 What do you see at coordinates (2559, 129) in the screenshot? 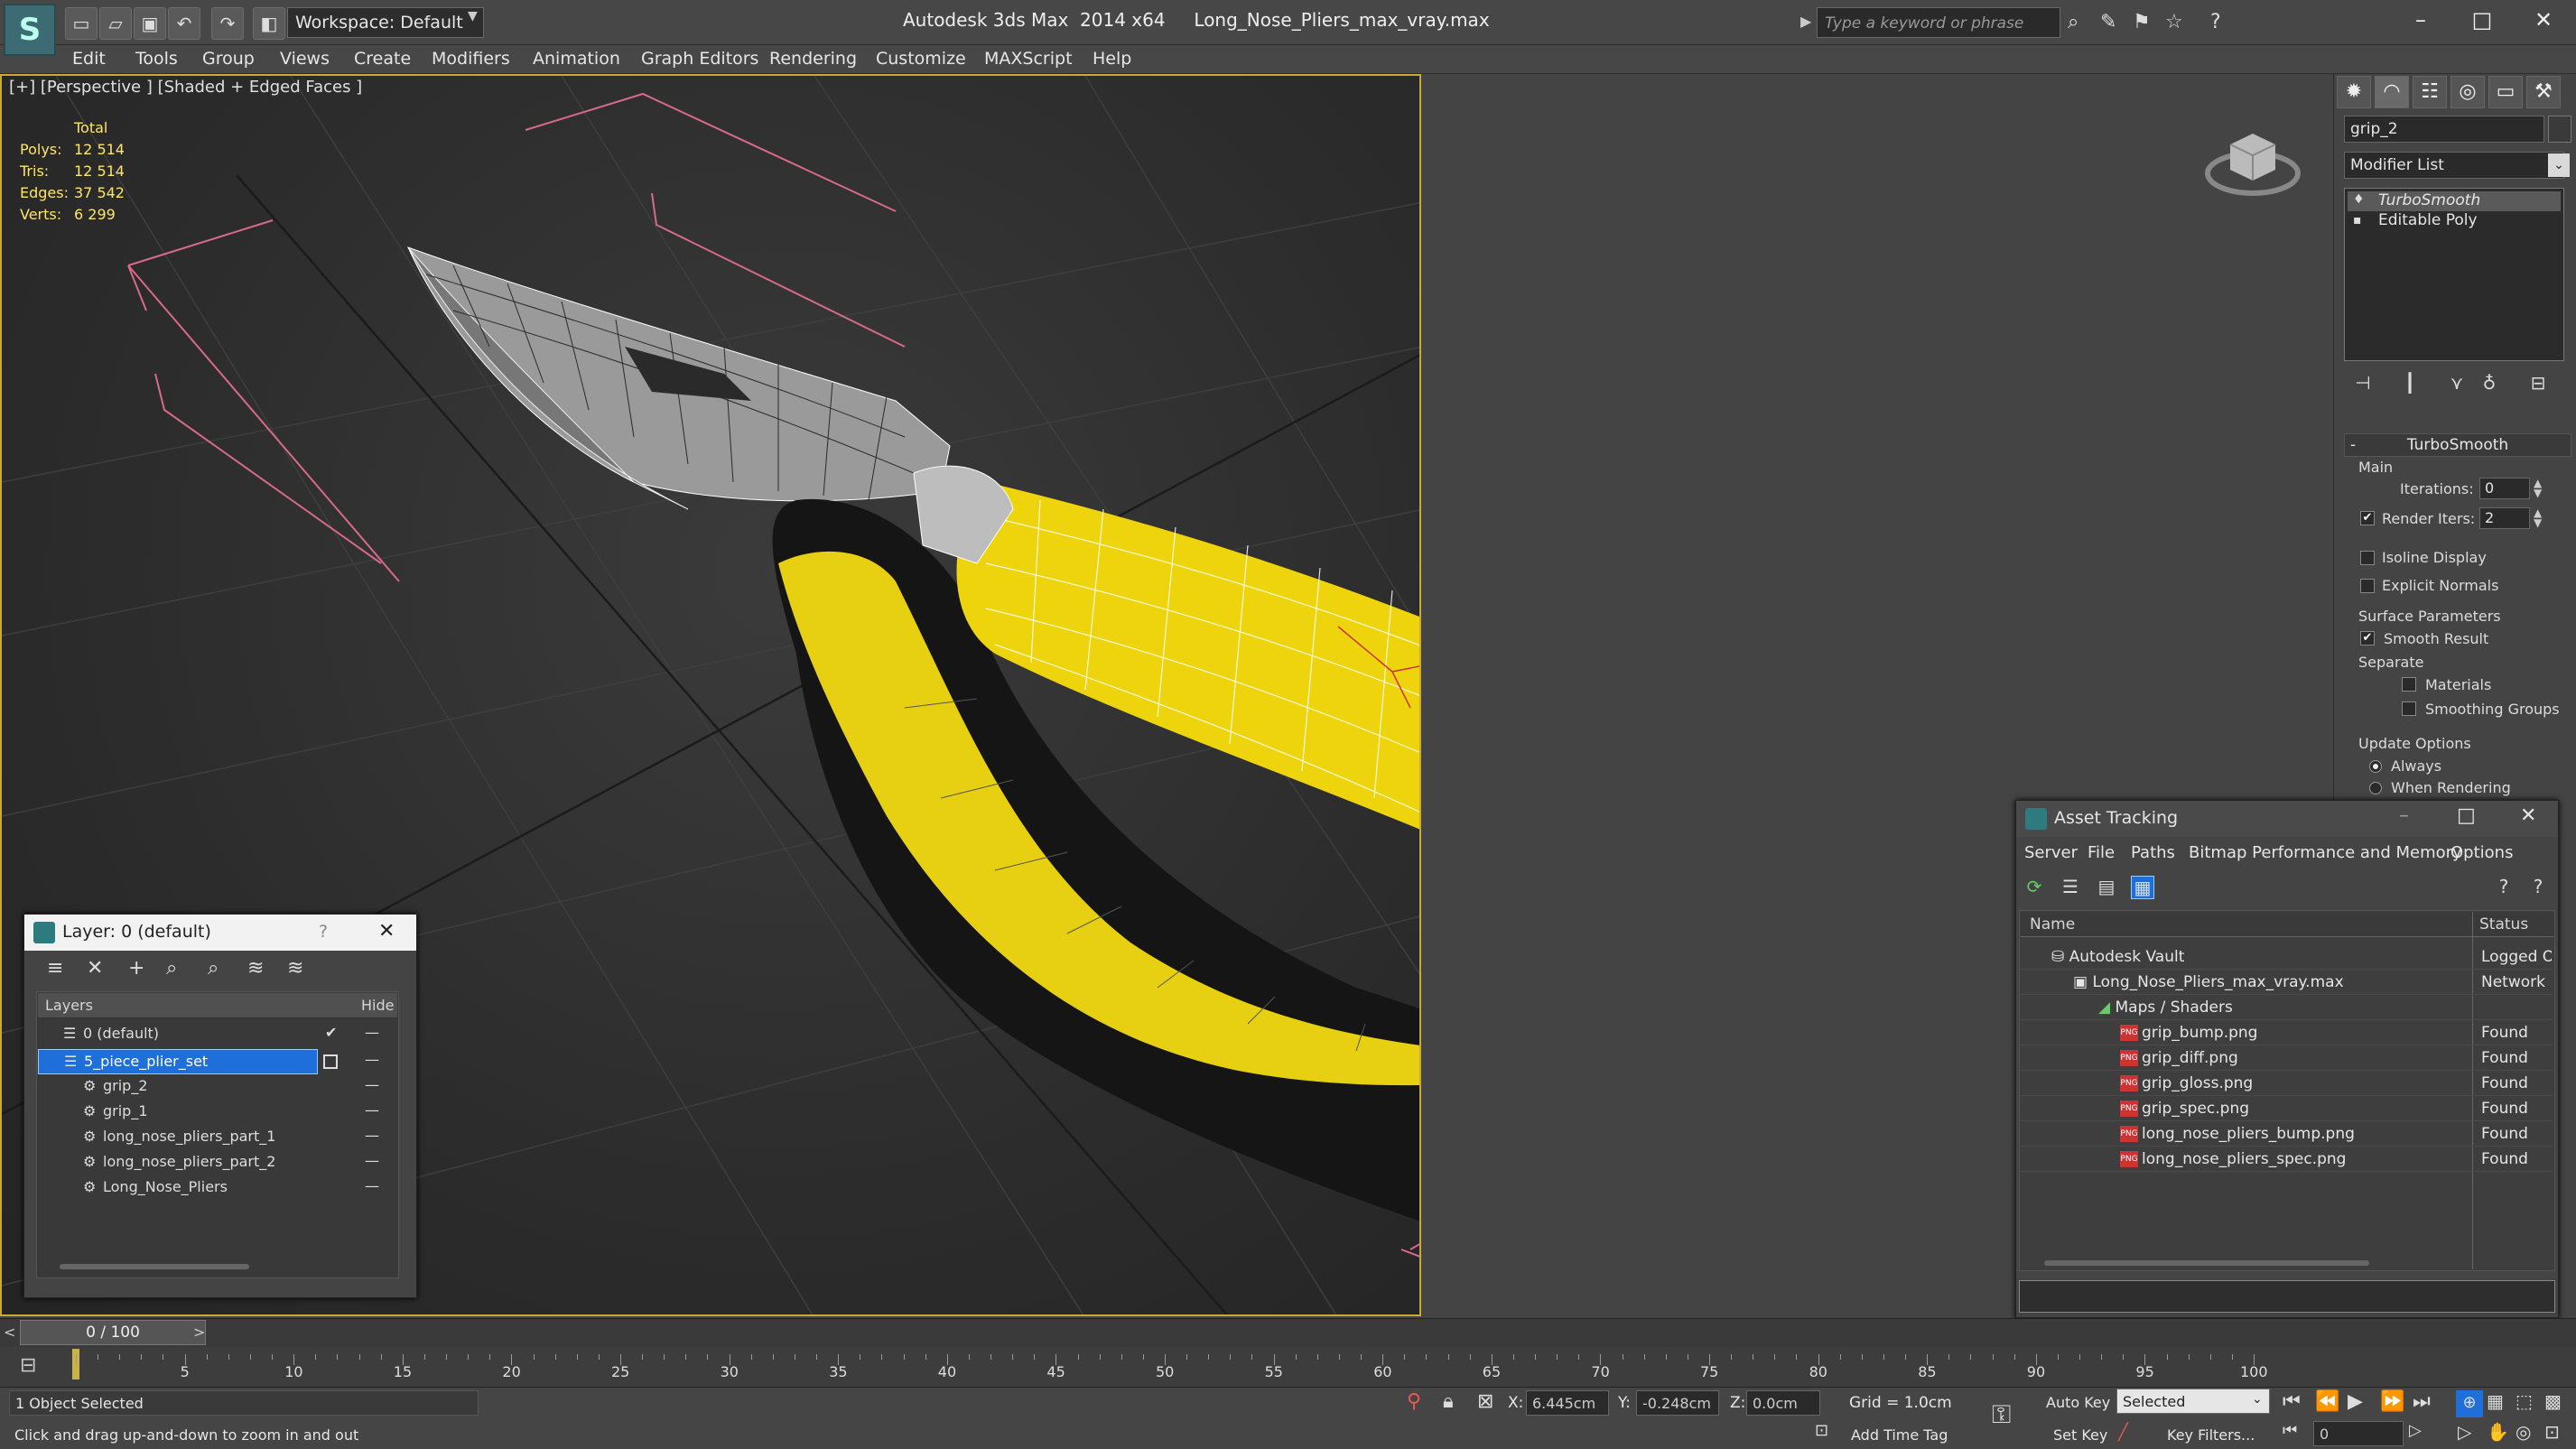
I see `object-color-swatch` at bounding box center [2559, 129].